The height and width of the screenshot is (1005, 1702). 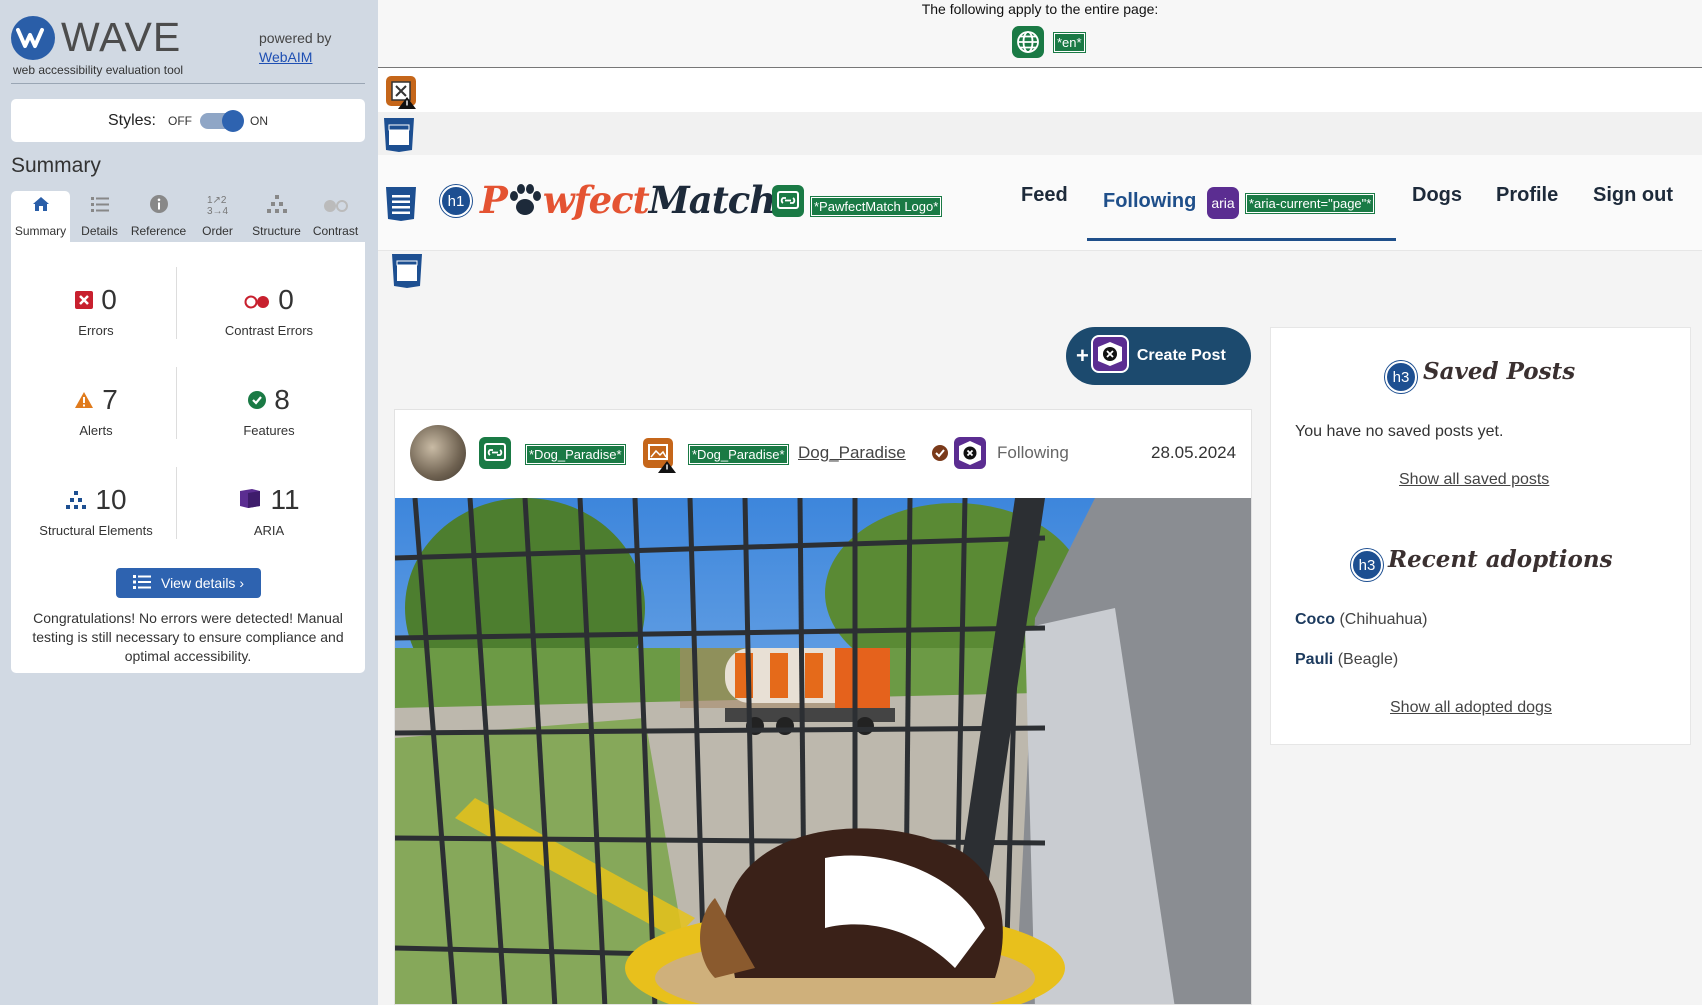 What do you see at coordinates (269, 530) in the screenshot?
I see `aria-label: ARIA` at bounding box center [269, 530].